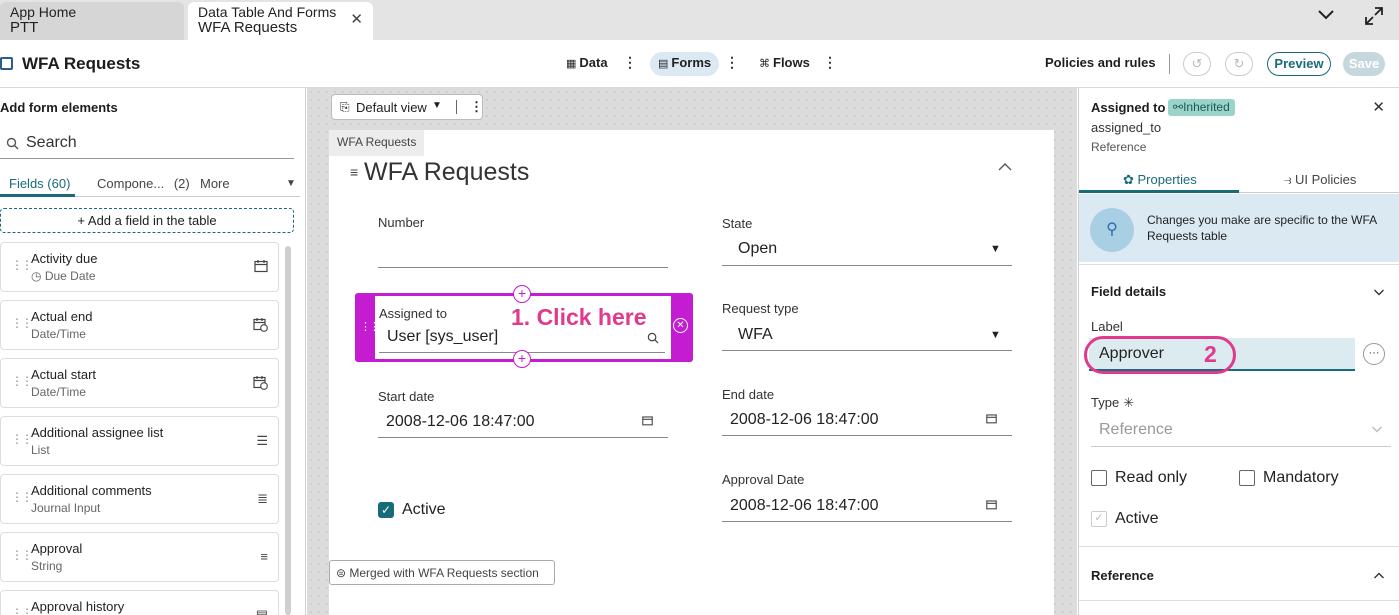 The width and height of the screenshot is (1399, 615). I want to click on active-checkbox: ✓, so click(386, 510).